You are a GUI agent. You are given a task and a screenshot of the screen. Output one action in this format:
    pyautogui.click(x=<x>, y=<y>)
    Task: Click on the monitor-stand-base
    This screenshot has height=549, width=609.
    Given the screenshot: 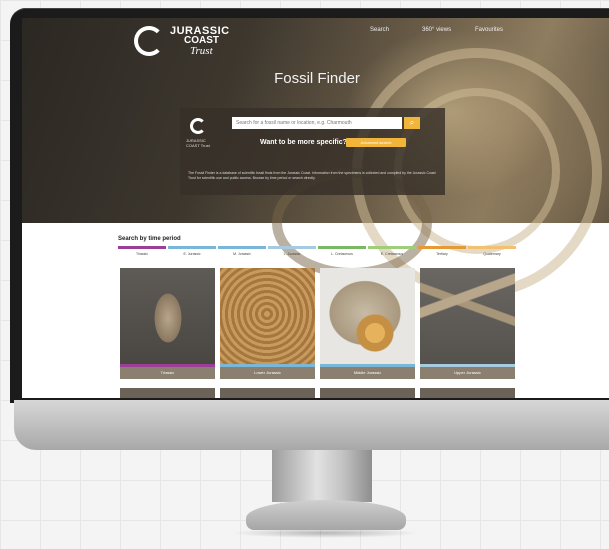 What is the action you would take?
    pyautogui.click(x=326, y=515)
    